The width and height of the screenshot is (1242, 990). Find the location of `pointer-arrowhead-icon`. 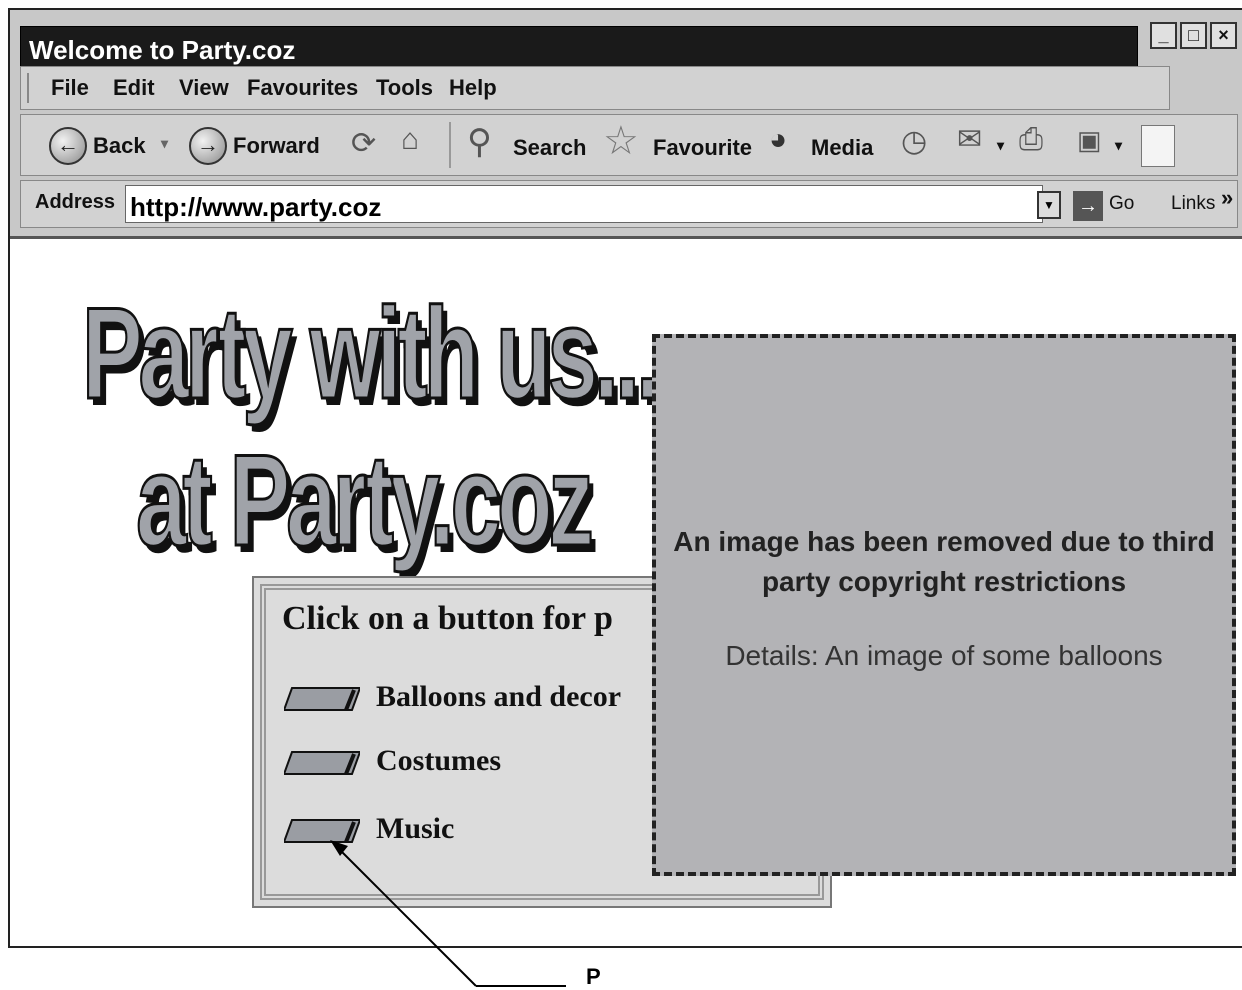

pointer-arrowhead-icon is located at coordinates (339, 848).